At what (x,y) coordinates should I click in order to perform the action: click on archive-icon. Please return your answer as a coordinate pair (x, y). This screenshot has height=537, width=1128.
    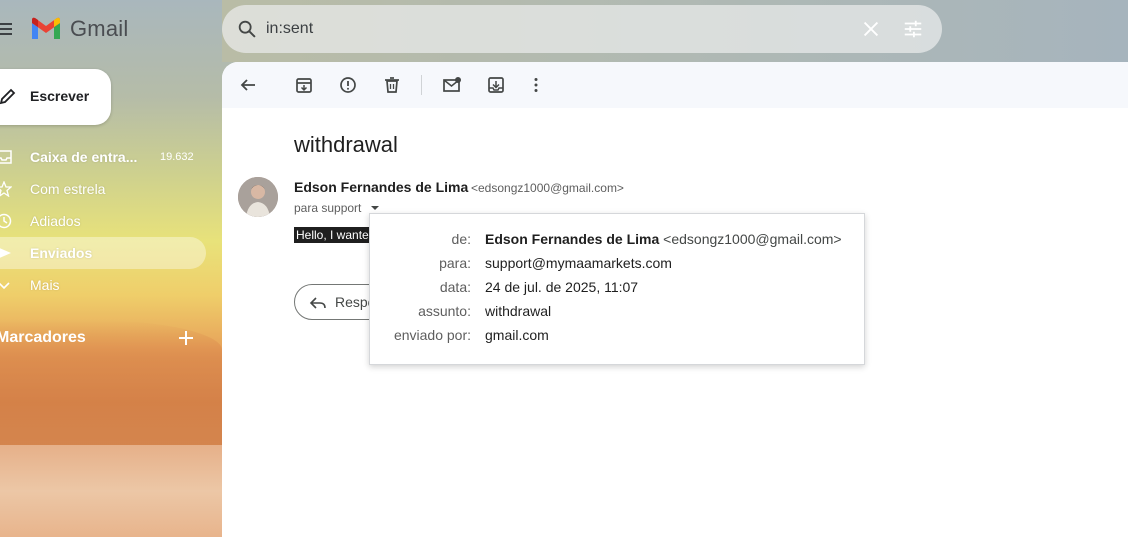
    Looking at the image, I should click on (304, 85).